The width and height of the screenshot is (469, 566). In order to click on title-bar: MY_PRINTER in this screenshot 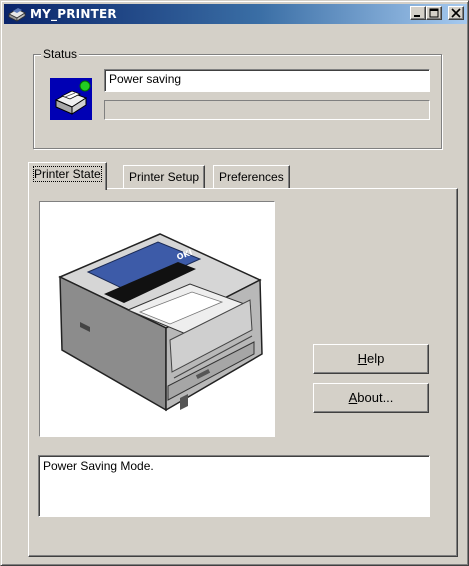, I will do `click(235, 14)`.